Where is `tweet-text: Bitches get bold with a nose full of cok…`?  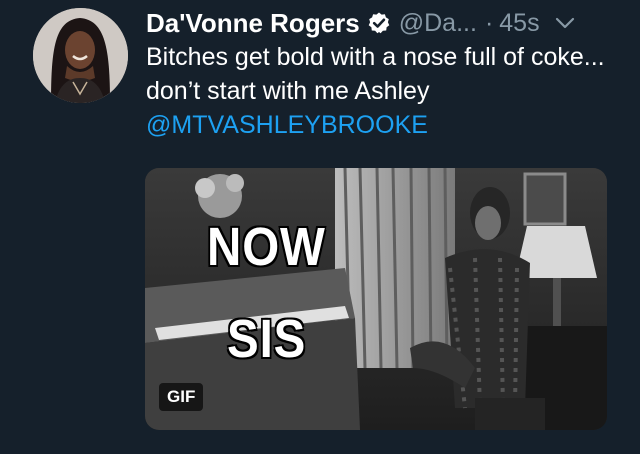 tweet-text: Bitches get bold with a nose full of cok… is located at coordinates (375, 74).